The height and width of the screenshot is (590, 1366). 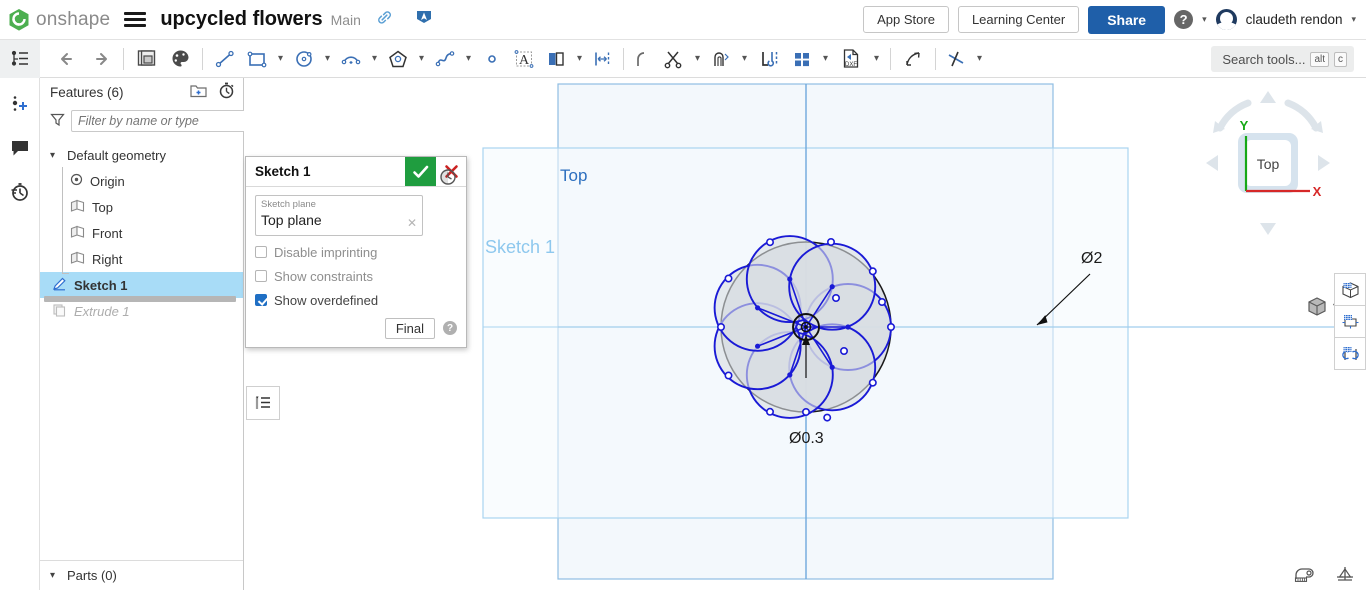 I want to click on sketch-label: Sketch 1, so click(x=520, y=247).